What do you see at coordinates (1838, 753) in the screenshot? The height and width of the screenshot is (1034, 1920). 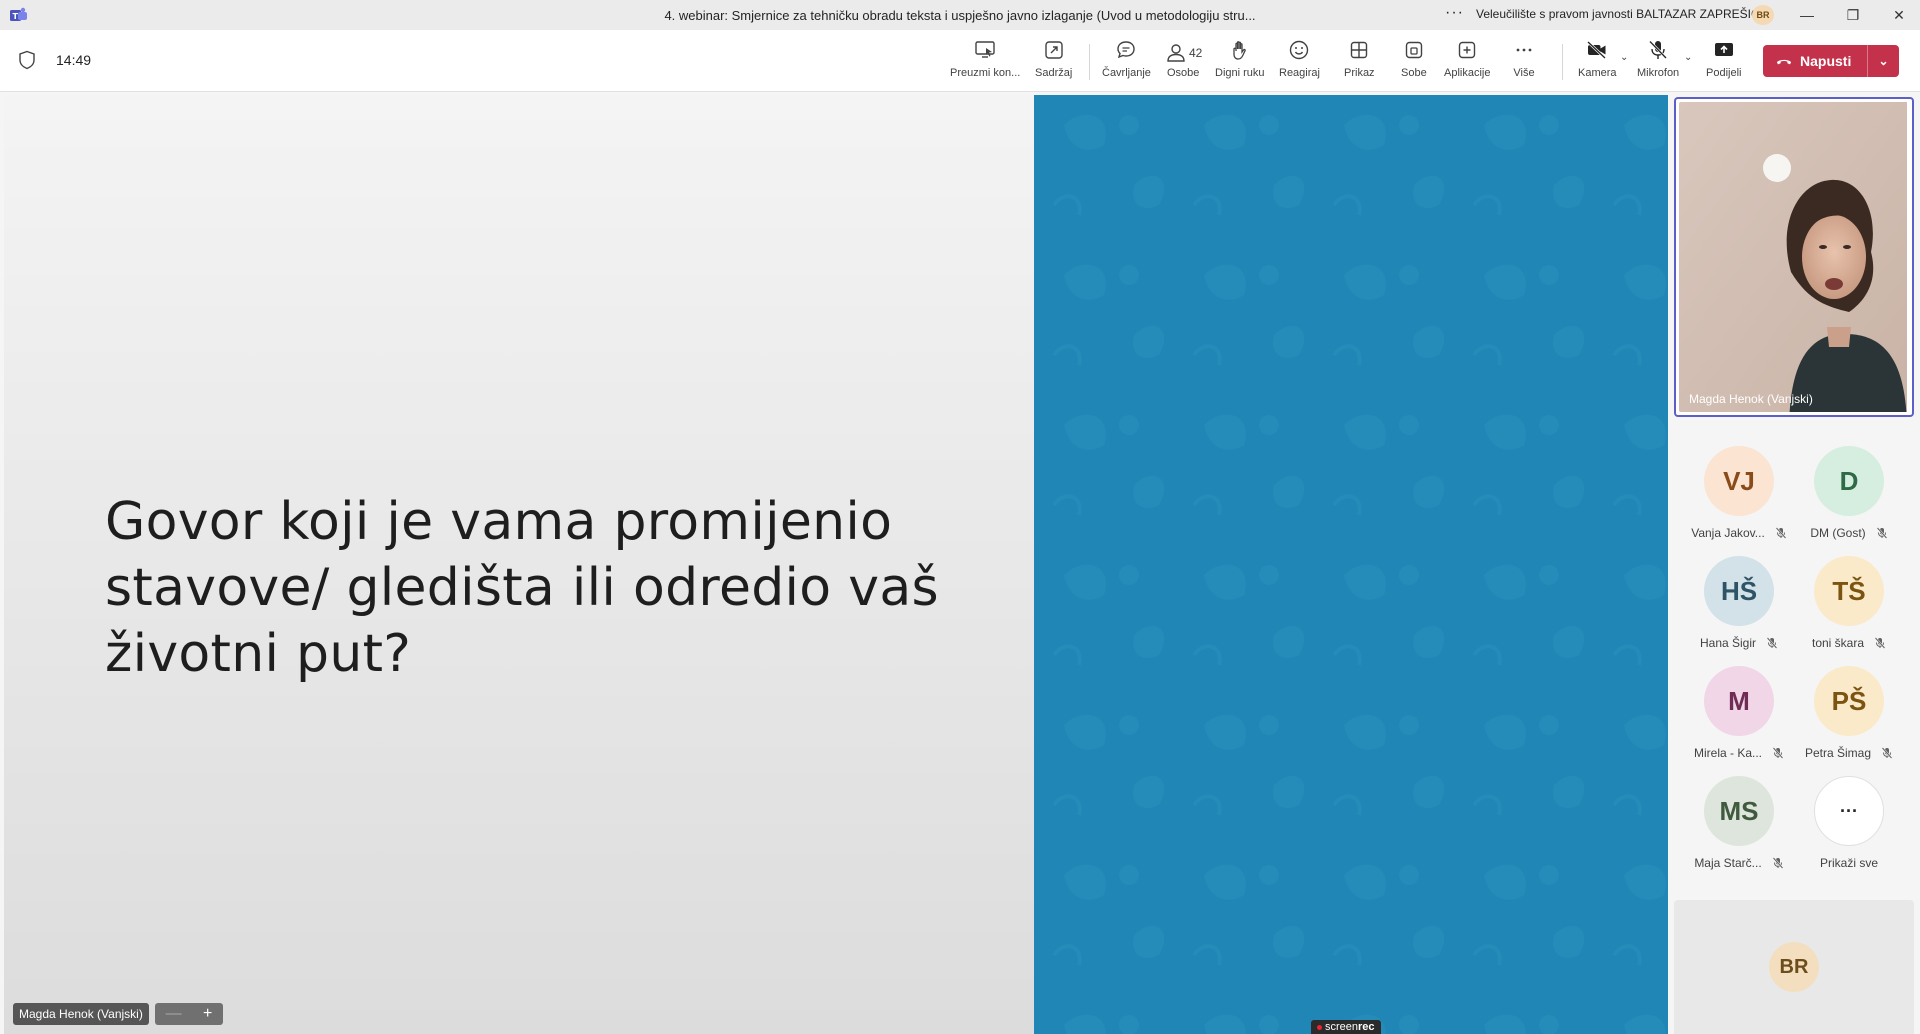 I see `participant-name: Petra Šimag` at bounding box center [1838, 753].